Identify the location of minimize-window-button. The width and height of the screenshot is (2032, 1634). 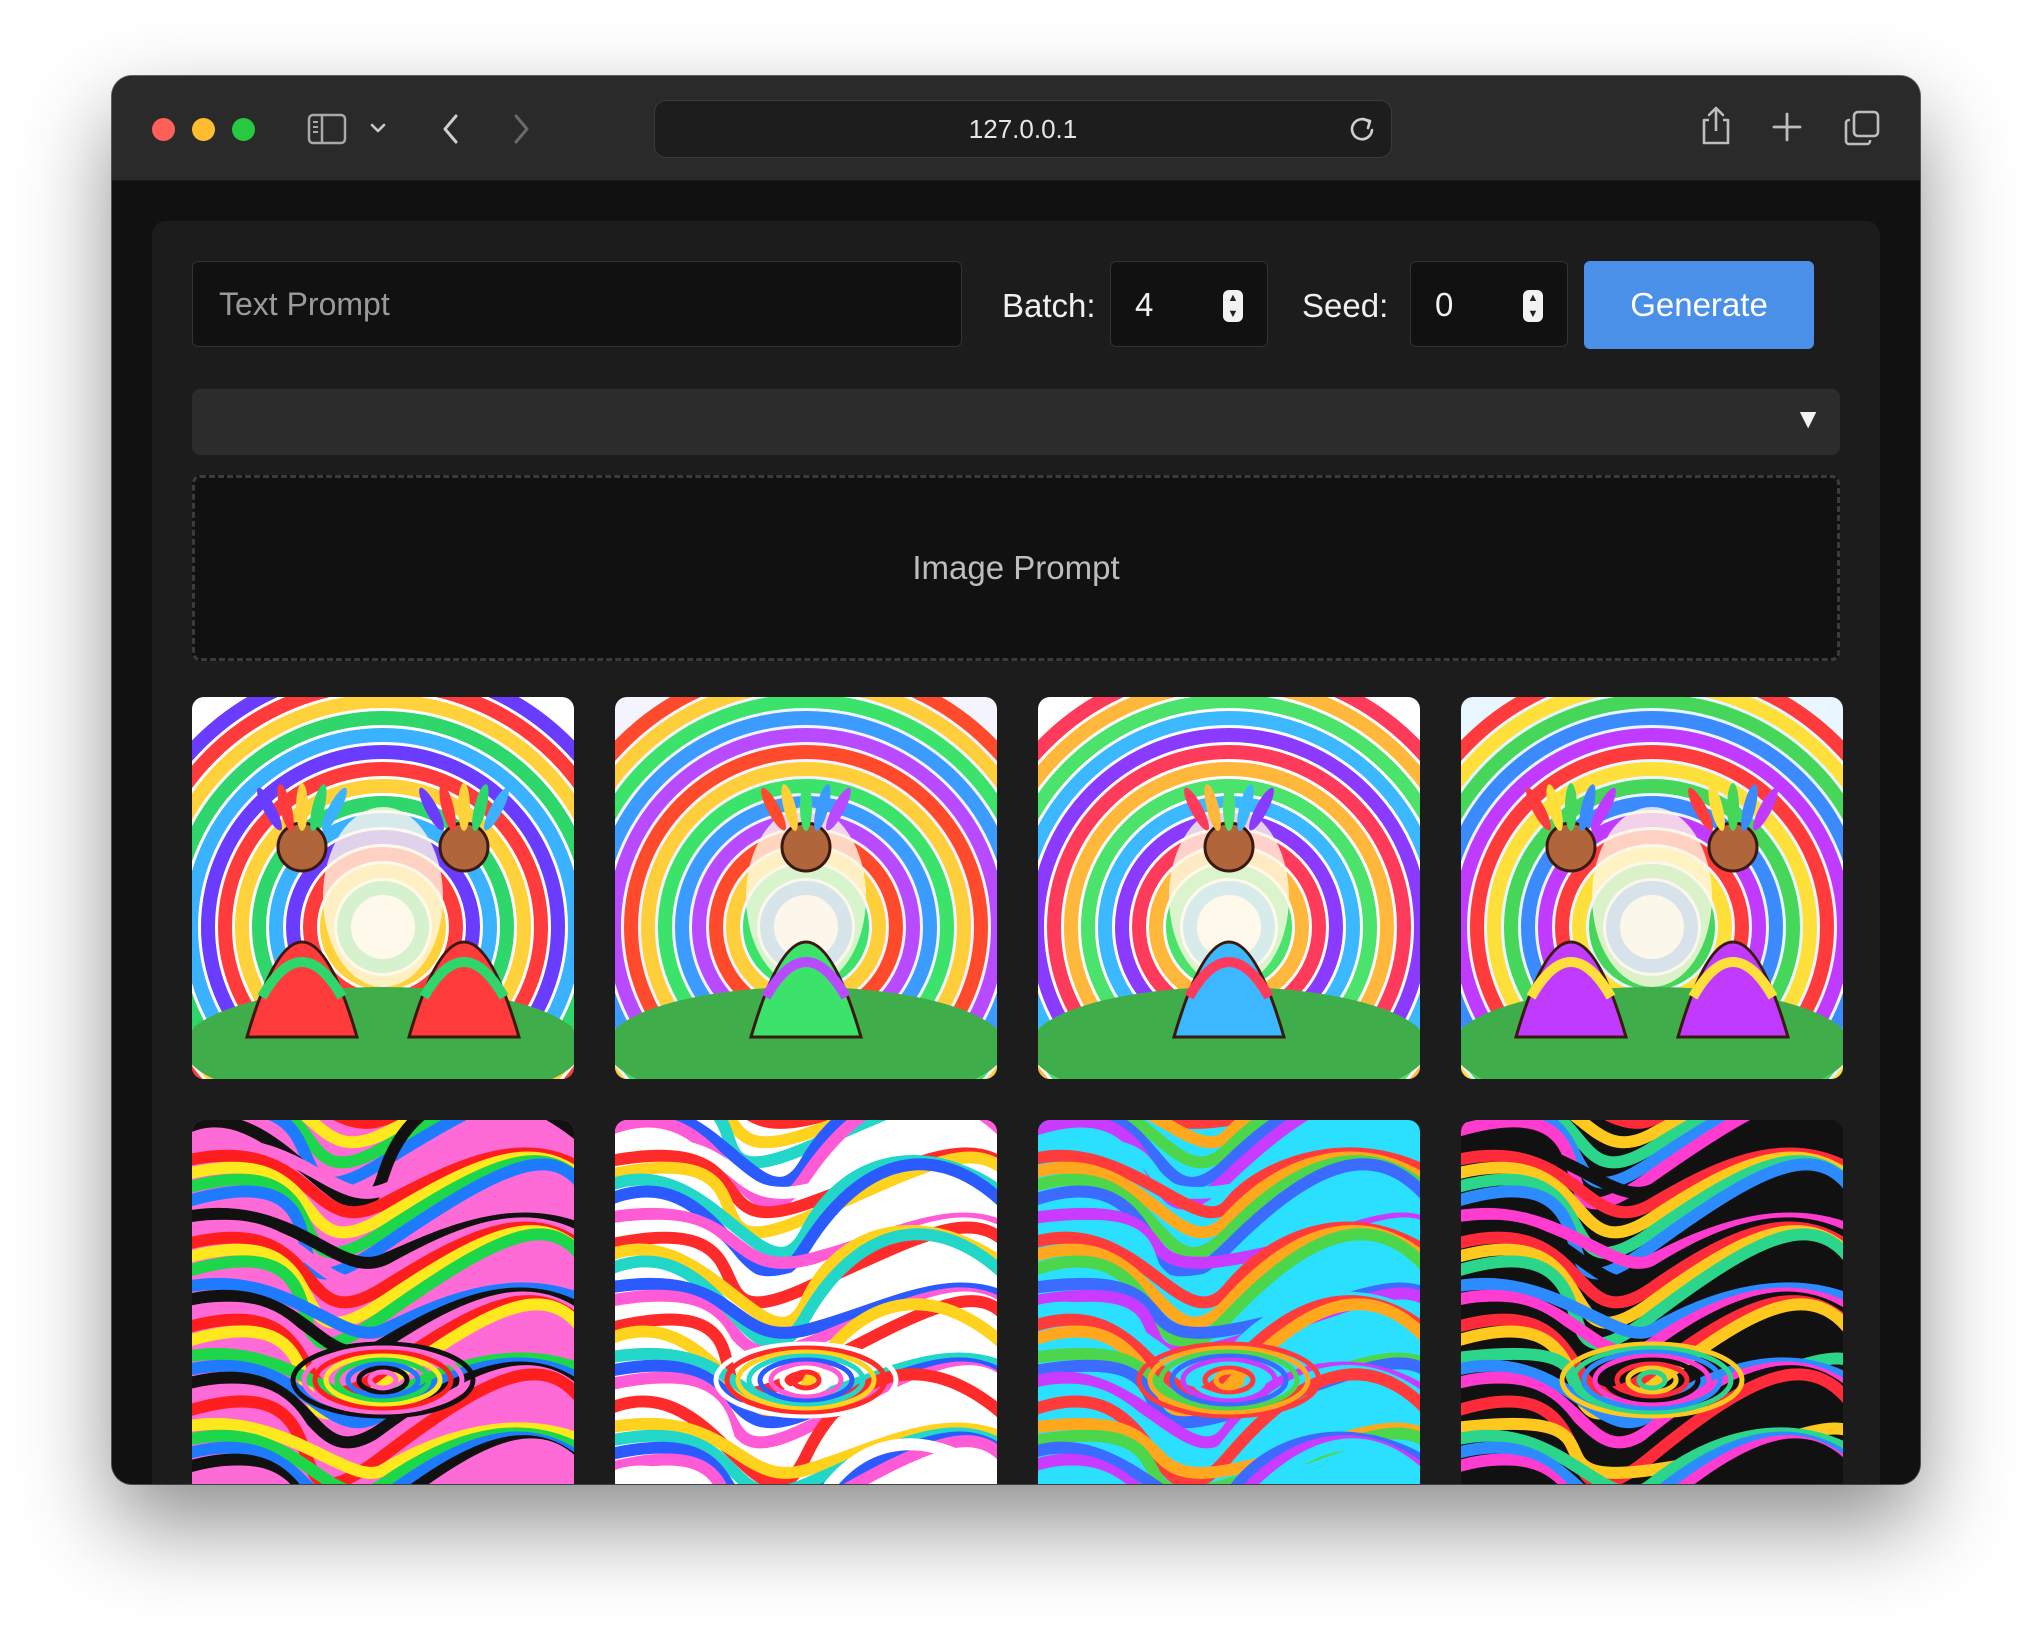
(203, 129).